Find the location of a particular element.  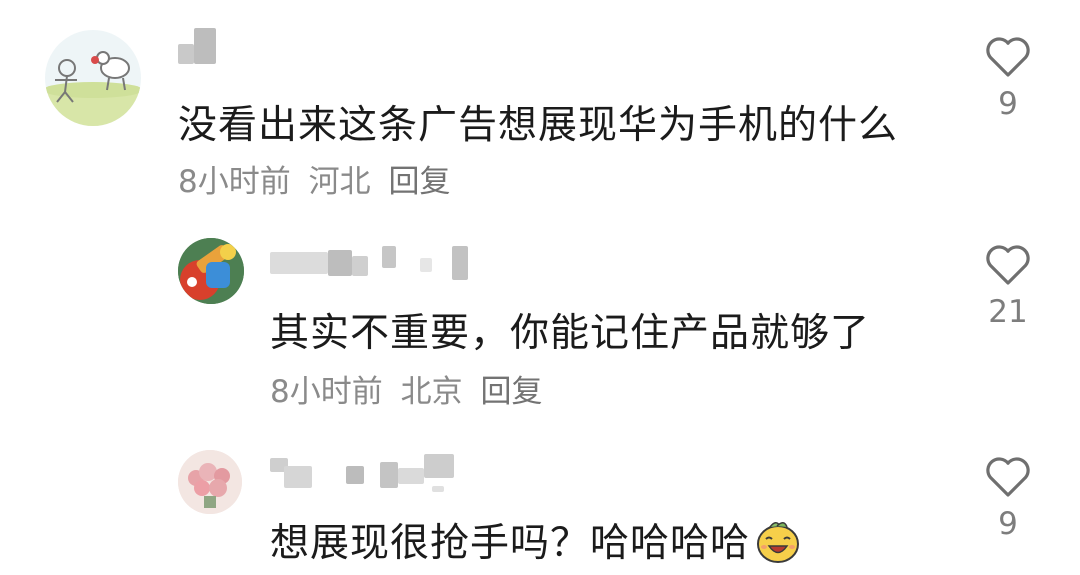

comment-meta: 8小时前 北京 回复 is located at coordinates (410, 388).